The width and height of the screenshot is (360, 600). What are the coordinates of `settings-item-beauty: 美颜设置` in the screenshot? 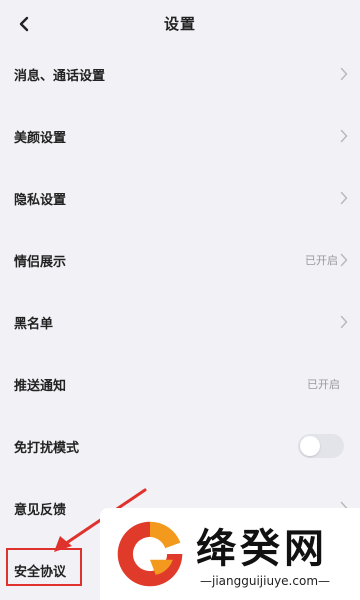 It's located at (180, 136).